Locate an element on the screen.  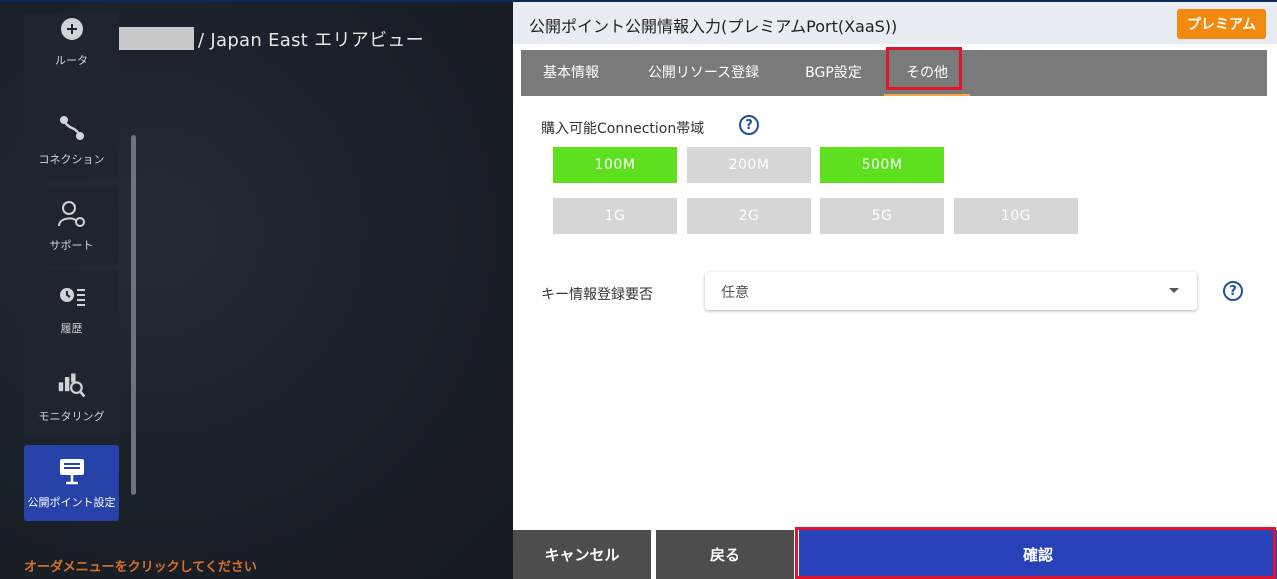
tab-other: その他 is located at coordinates (927, 73).